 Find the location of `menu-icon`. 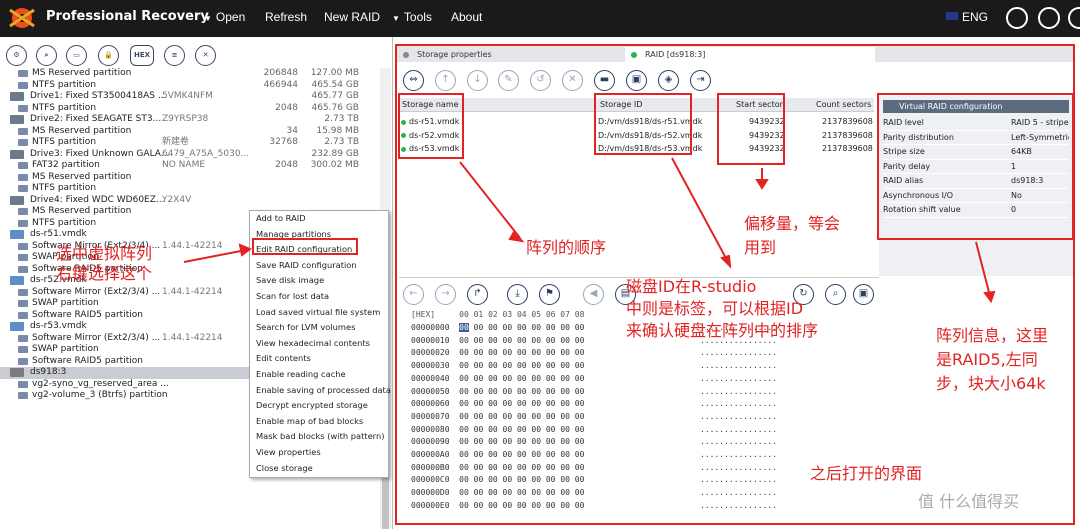

menu-icon is located at coordinates (1074, 18).